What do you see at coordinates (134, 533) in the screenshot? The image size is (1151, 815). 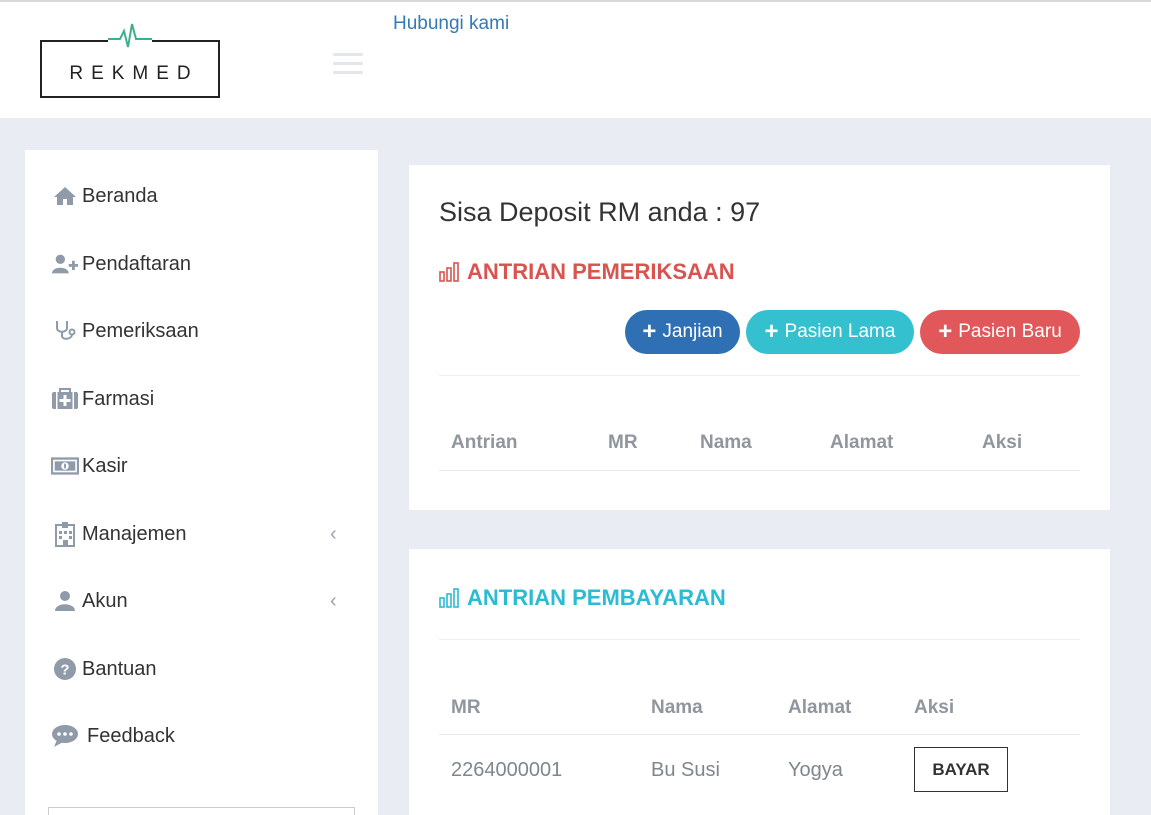 I see `sidebar-item-label: Manajemen` at bounding box center [134, 533].